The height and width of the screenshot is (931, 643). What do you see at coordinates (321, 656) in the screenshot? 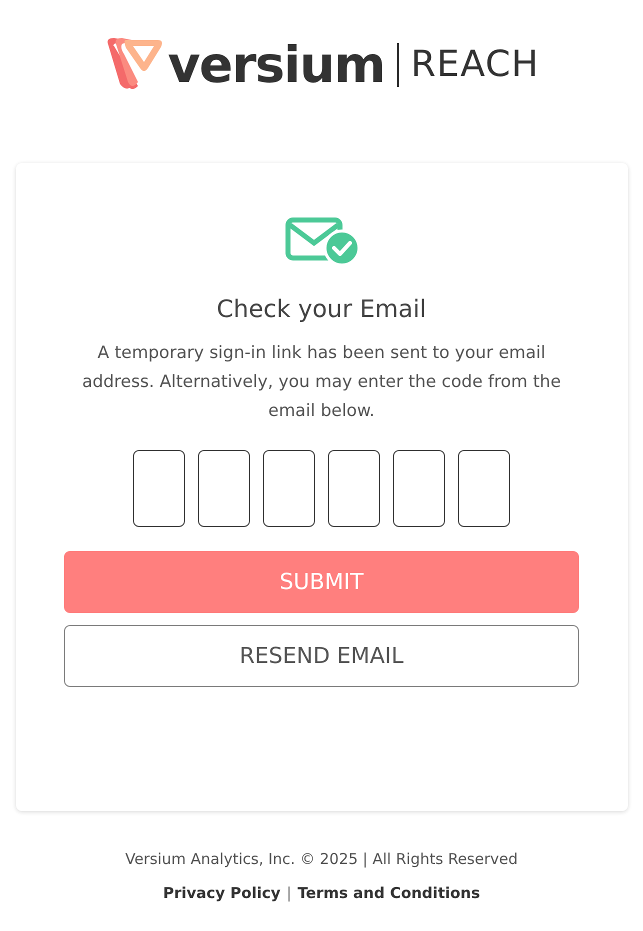
I see `resend-button: RESEND EMAIL` at bounding box center [321, 656].